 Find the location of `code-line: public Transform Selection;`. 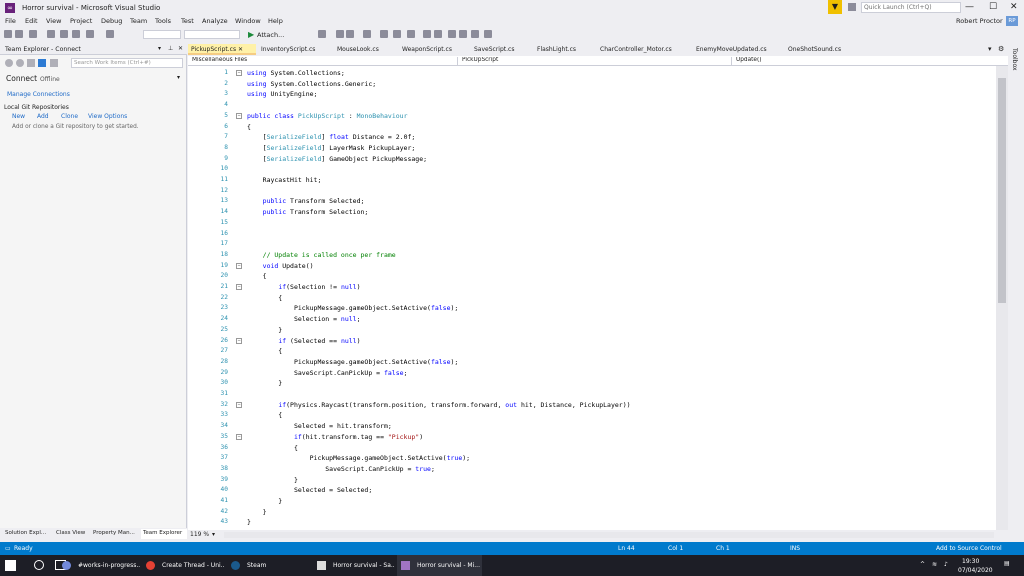

code-line: public Transform Selection; is located at coordinates (308, 212).